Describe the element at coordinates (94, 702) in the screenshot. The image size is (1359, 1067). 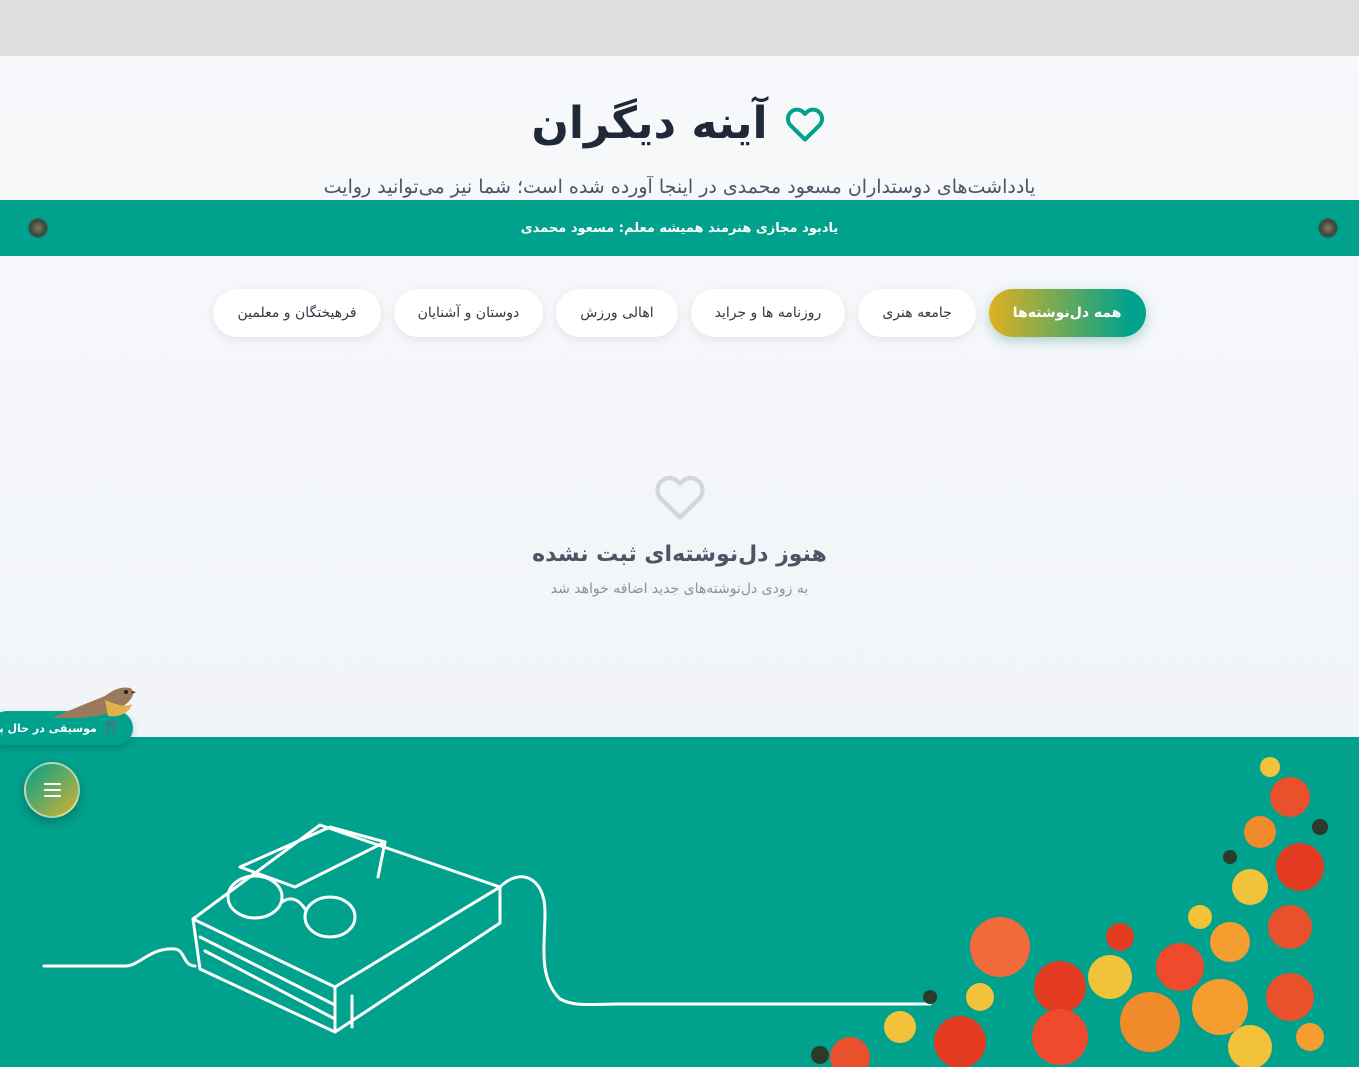
I see `bird-icon` at that location.